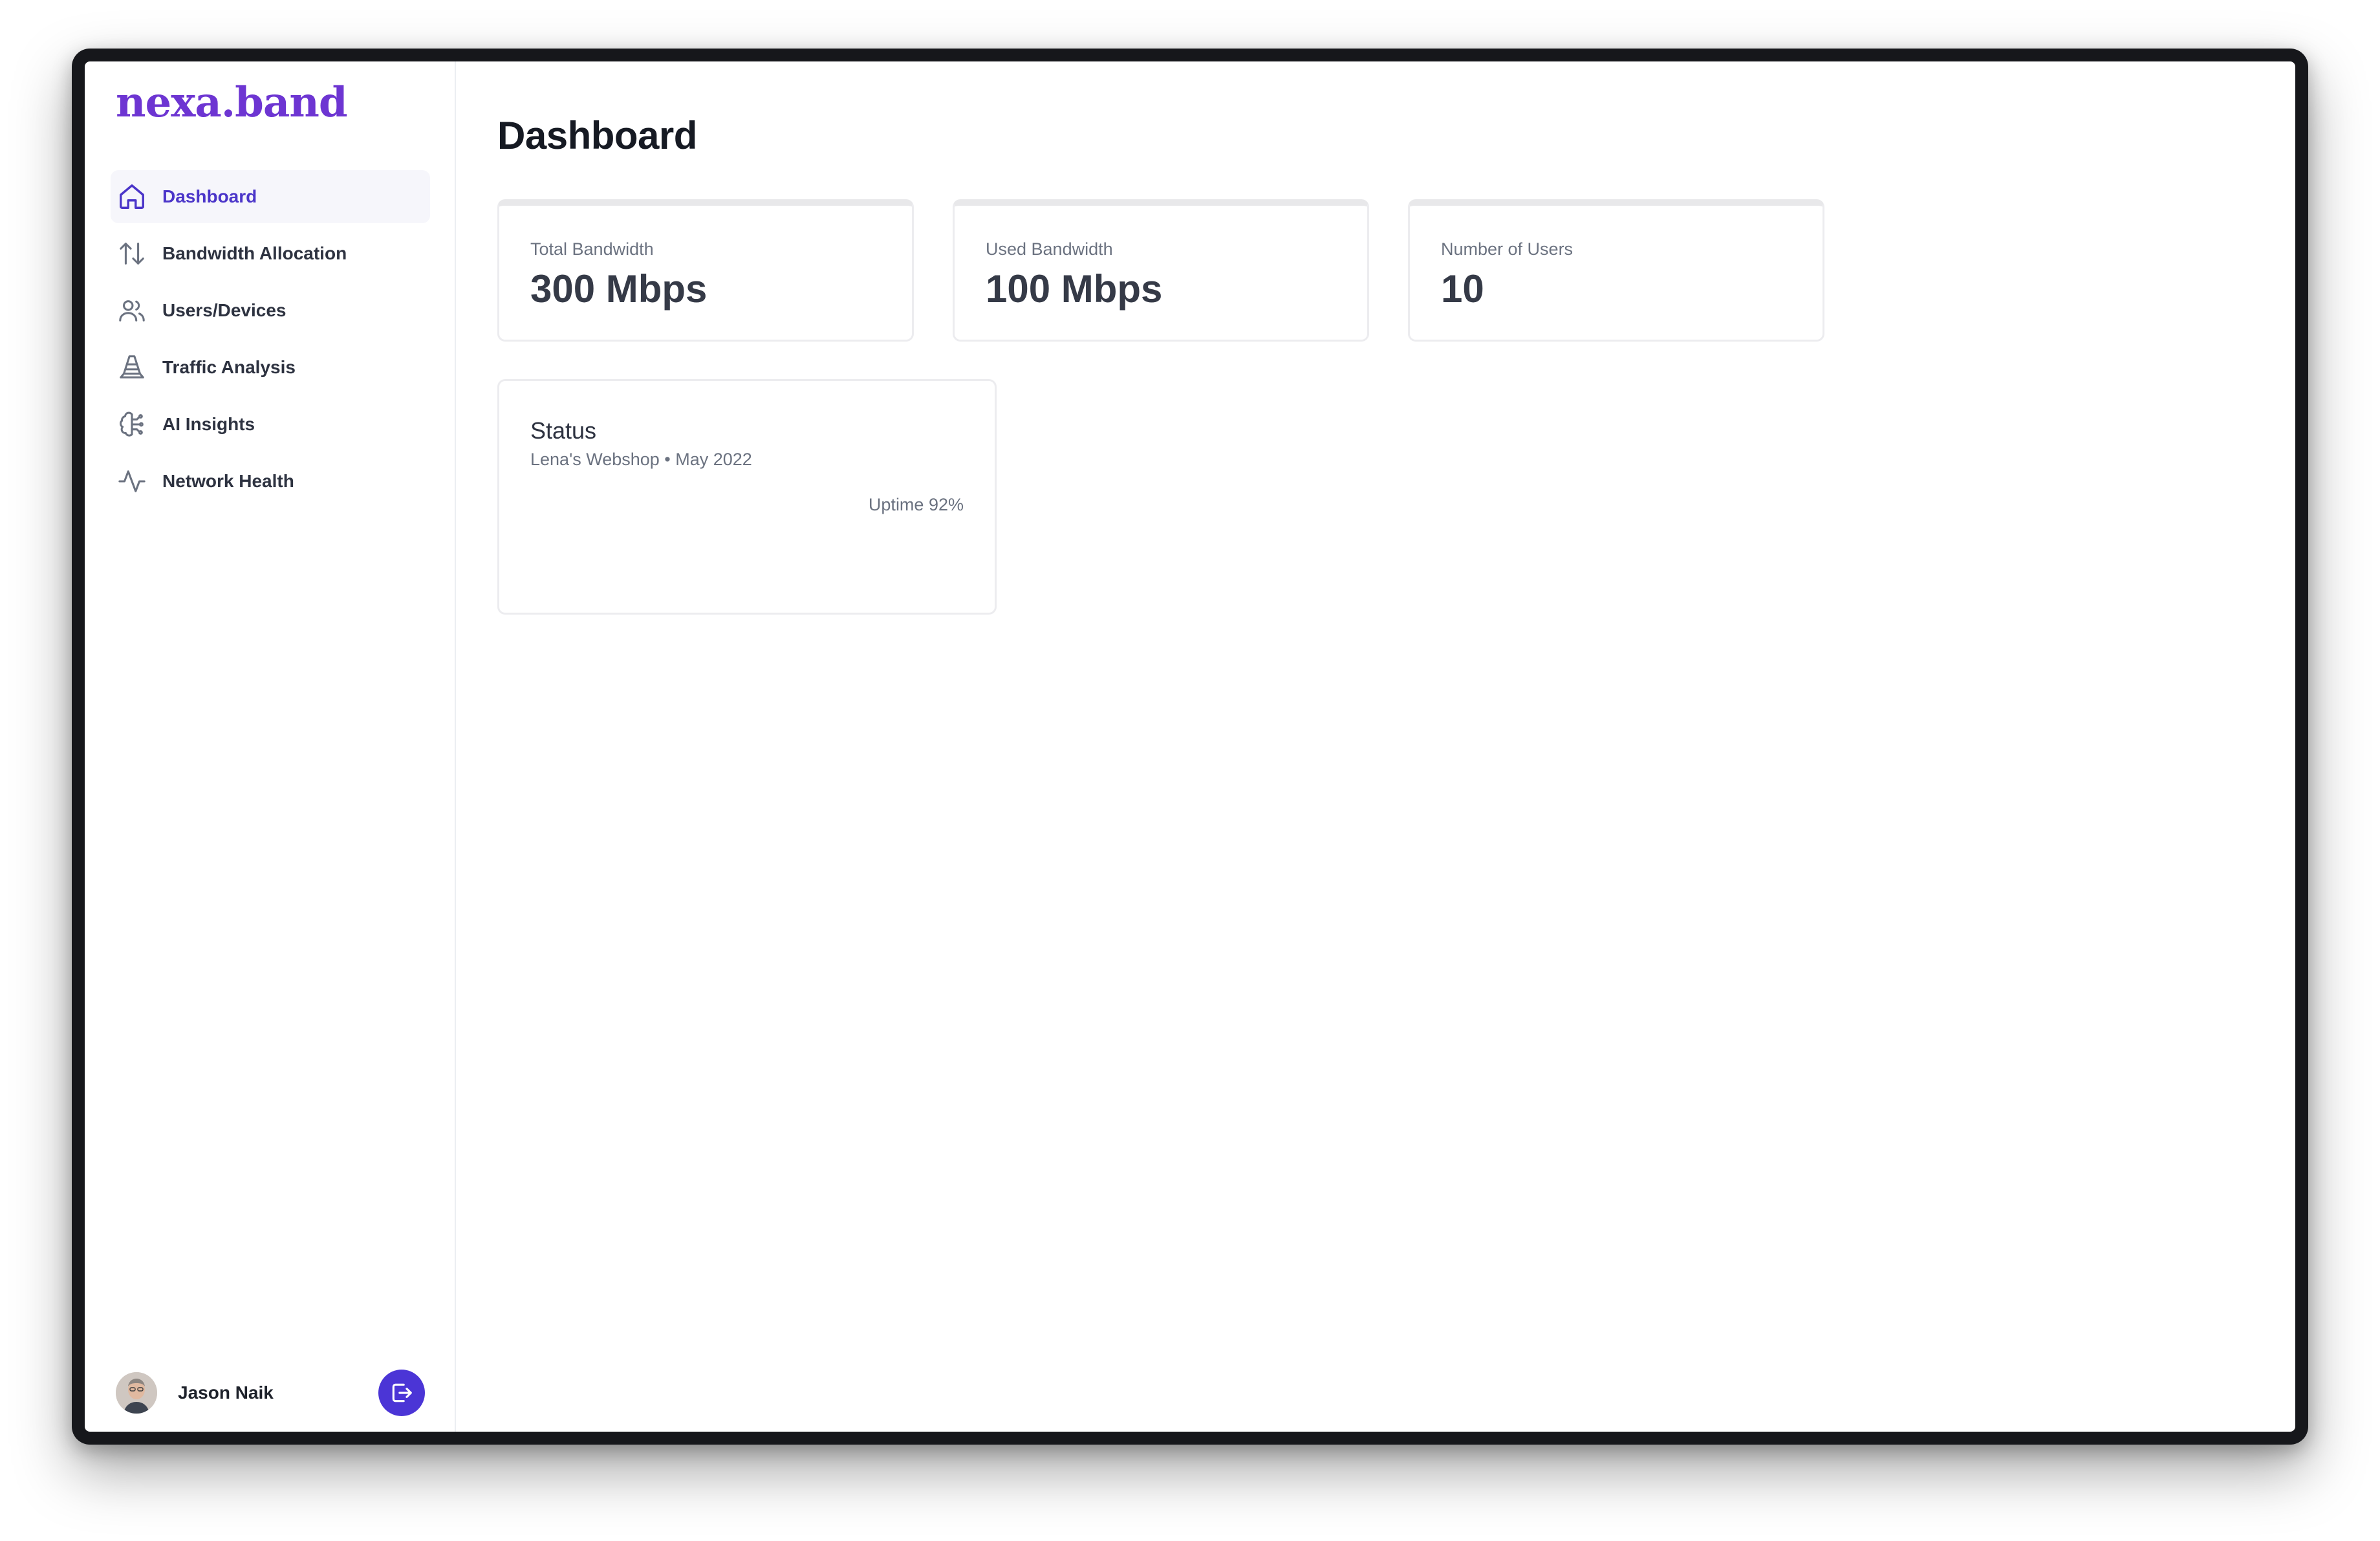 The image size is (2380, 1541). Describe the element at coordinates (255, 253) in the screenshot. I see `sidebar-item-label: Bandwidth Allocation` at that location.